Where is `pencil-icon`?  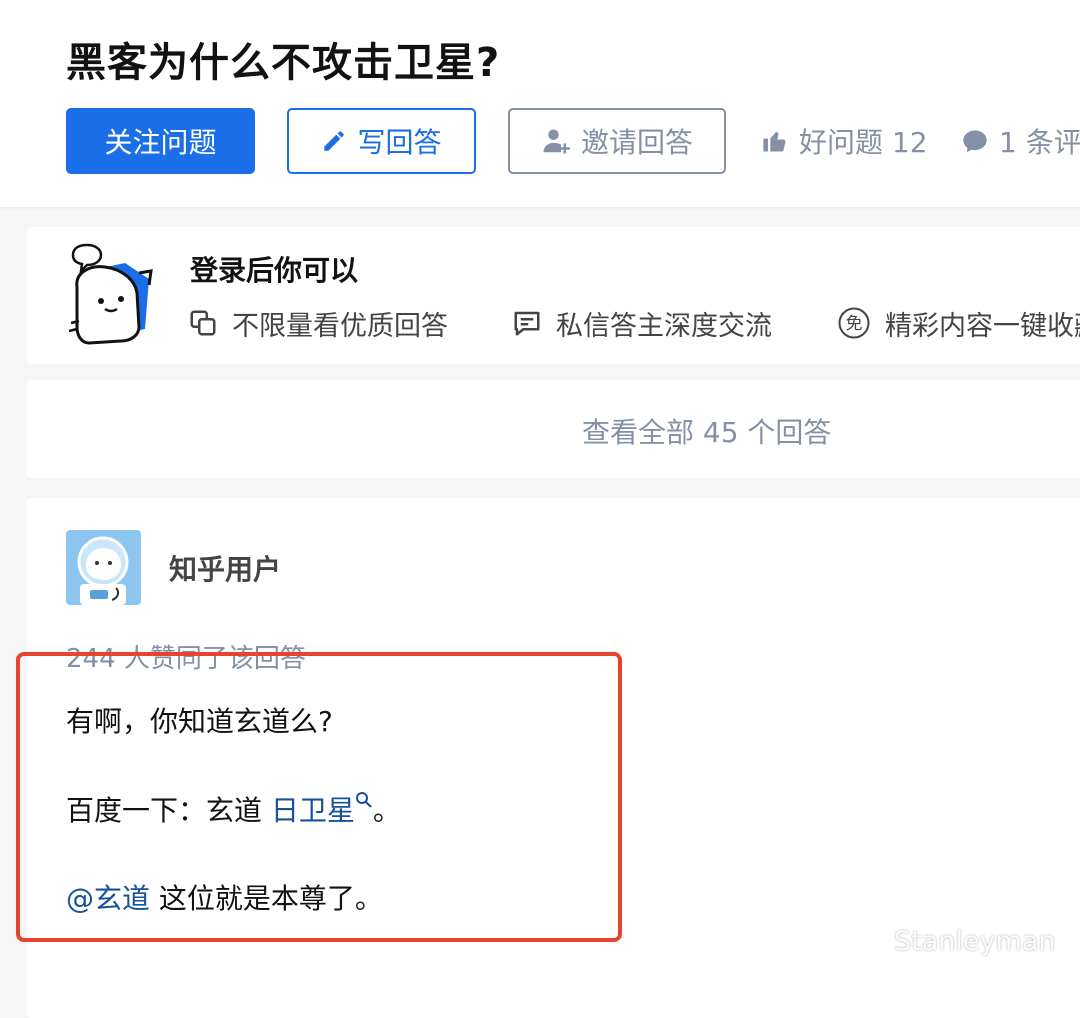
pencil-icon is located at coordinates (334, 141).